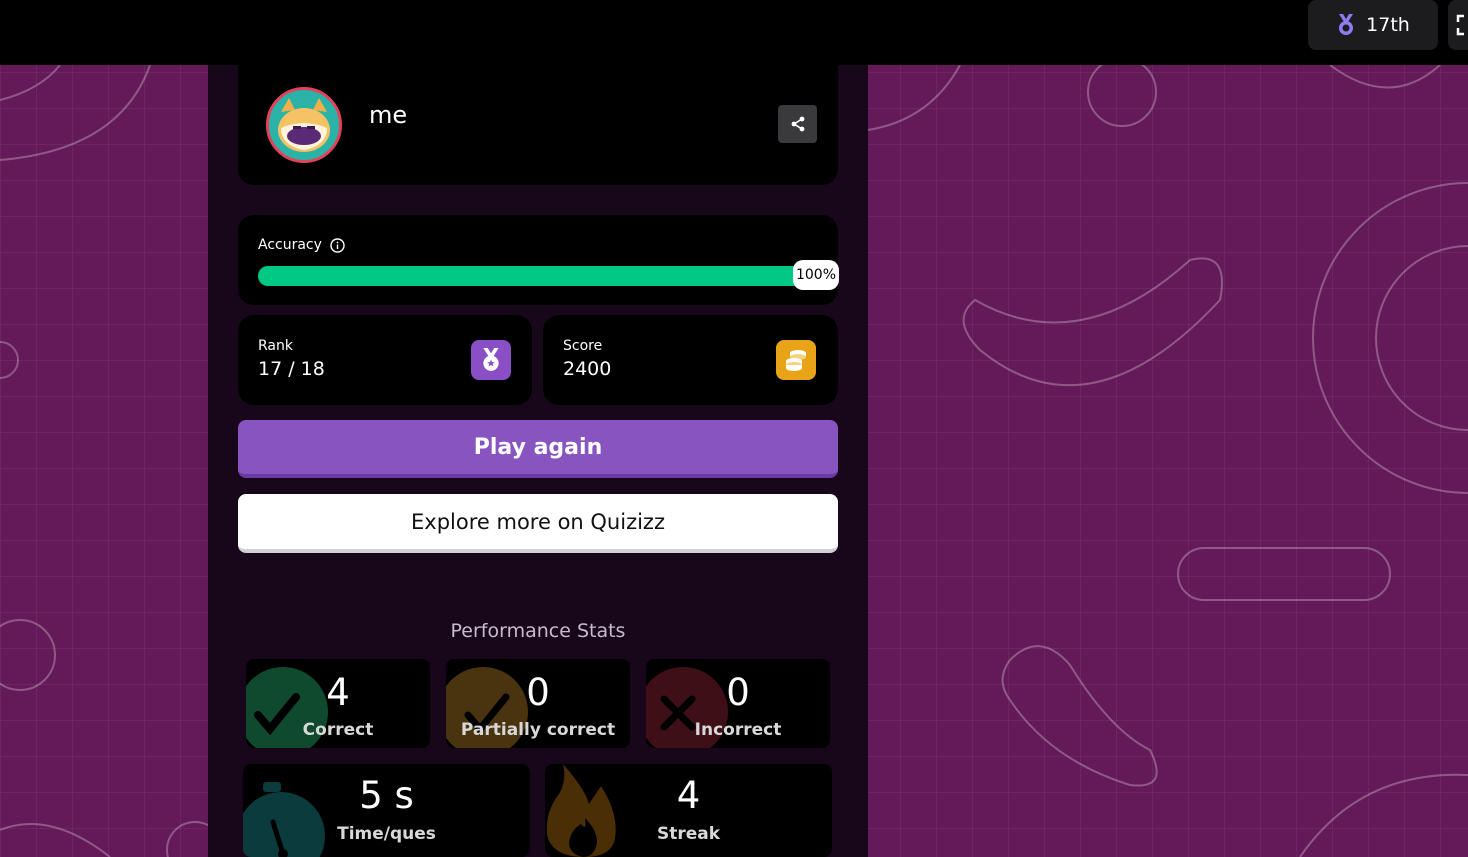 The height and width of the screenshot is (857, 1468). I want to click on share-icon, so click(797, 124).